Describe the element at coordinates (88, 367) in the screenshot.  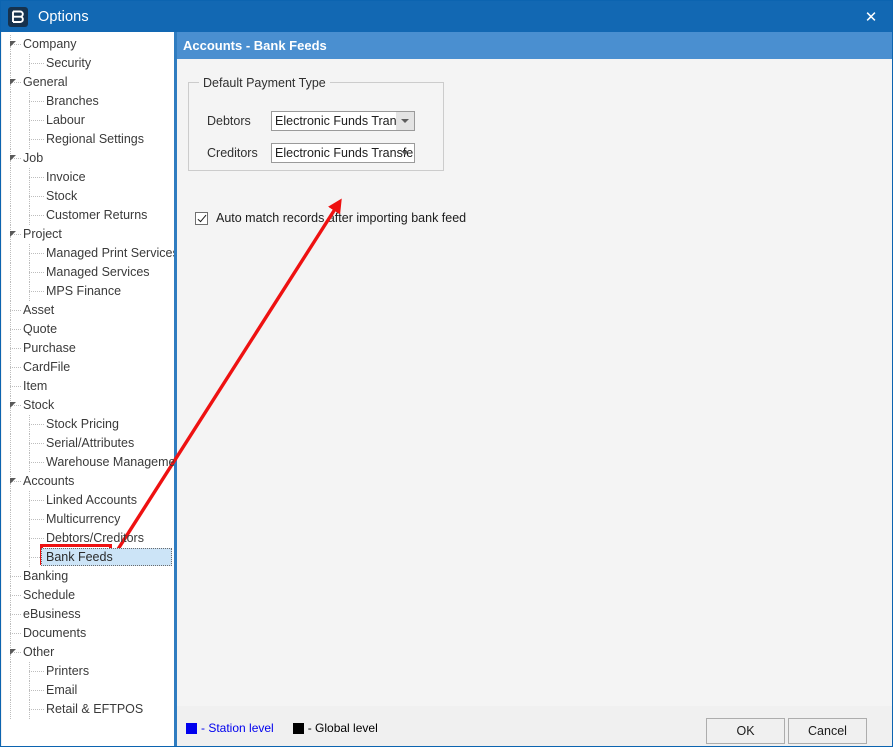
I see `tree-item-cardfile: CardFile` at that location.